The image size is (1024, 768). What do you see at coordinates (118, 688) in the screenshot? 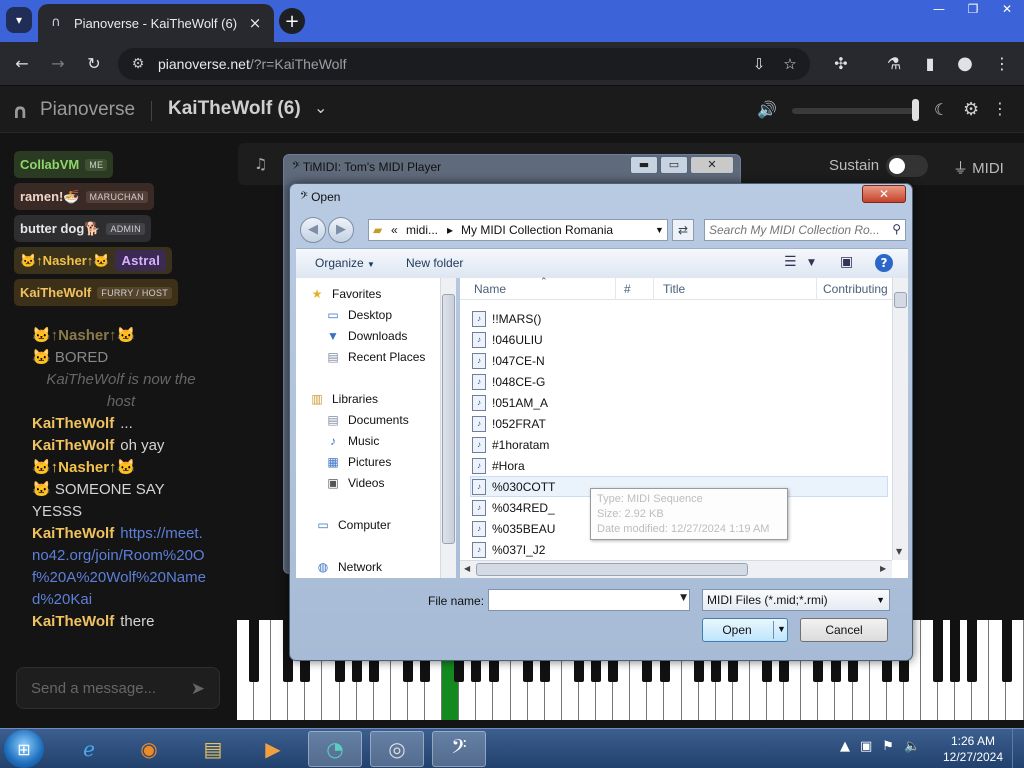
I see `message-input: Send a message... ➤` at bounding box center [118, 688].